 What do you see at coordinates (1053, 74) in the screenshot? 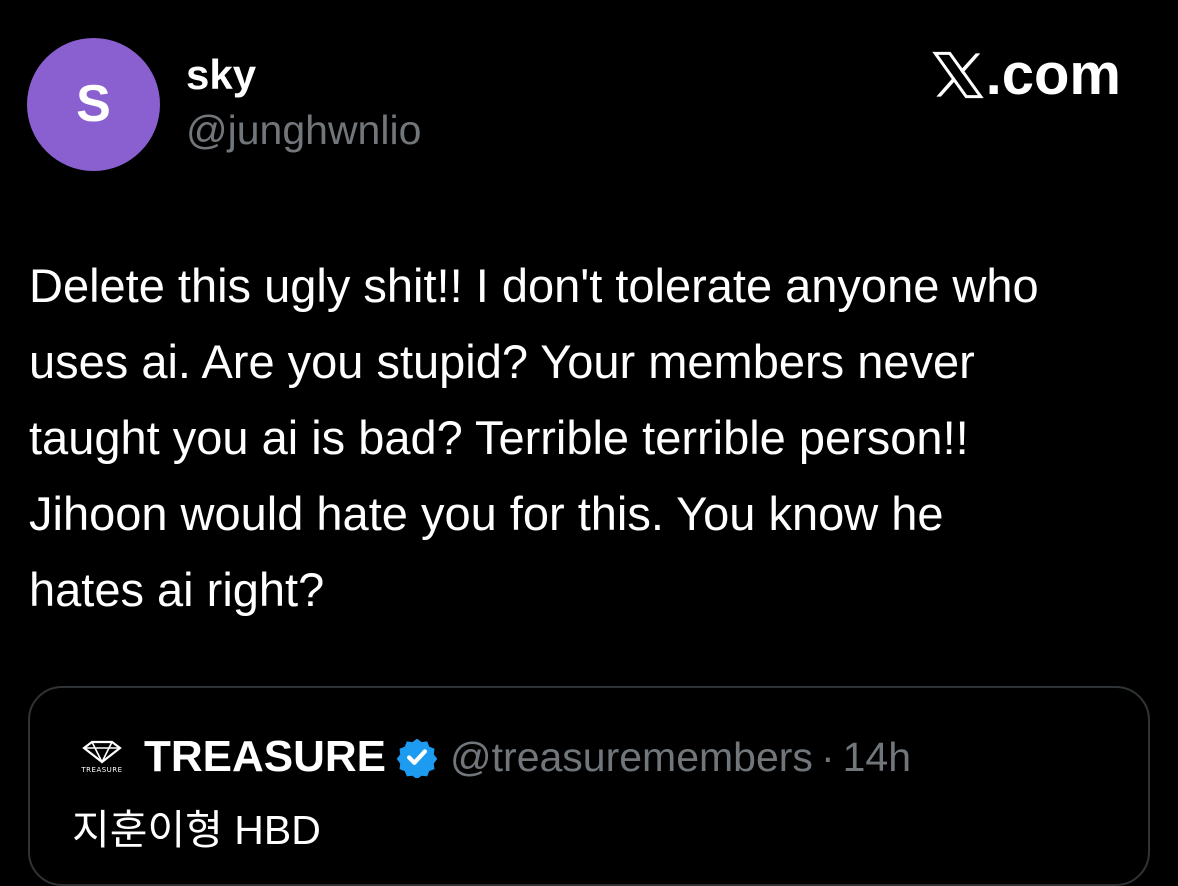
I see `brand-suffix: .com` at bounding box center [1053, 74].